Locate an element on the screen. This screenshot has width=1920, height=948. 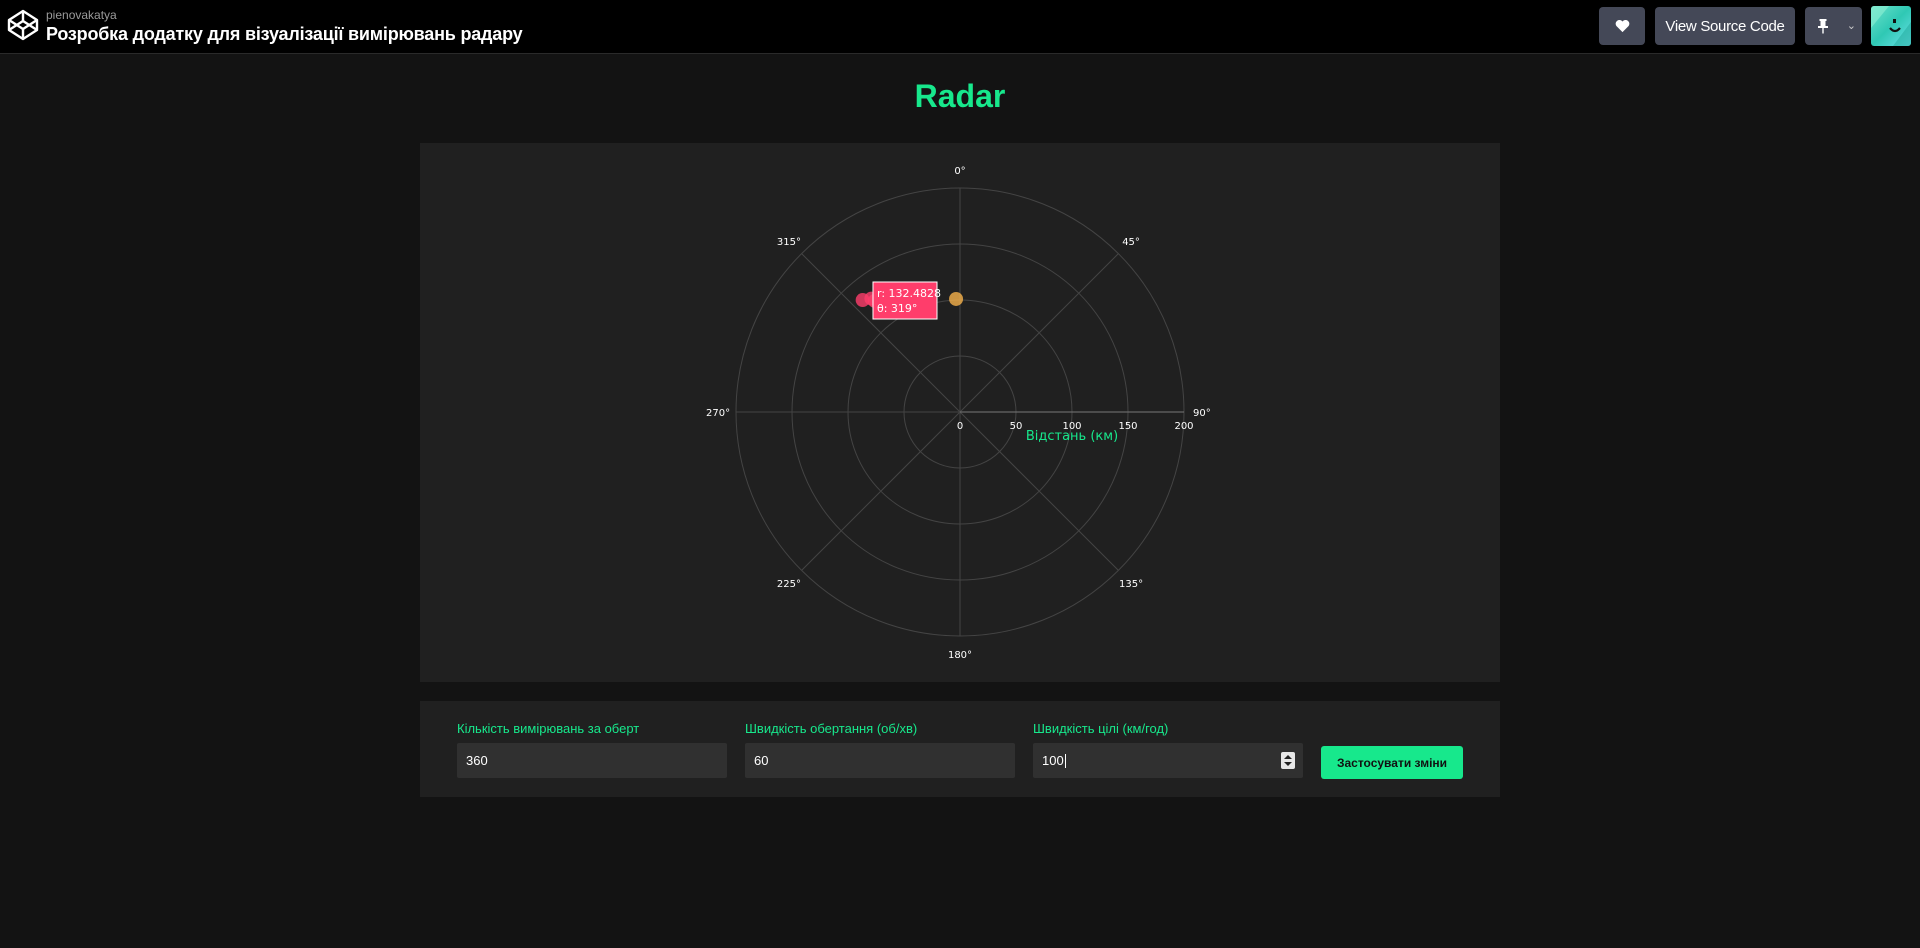
heart-icon is located at coordinates (1622, 26).